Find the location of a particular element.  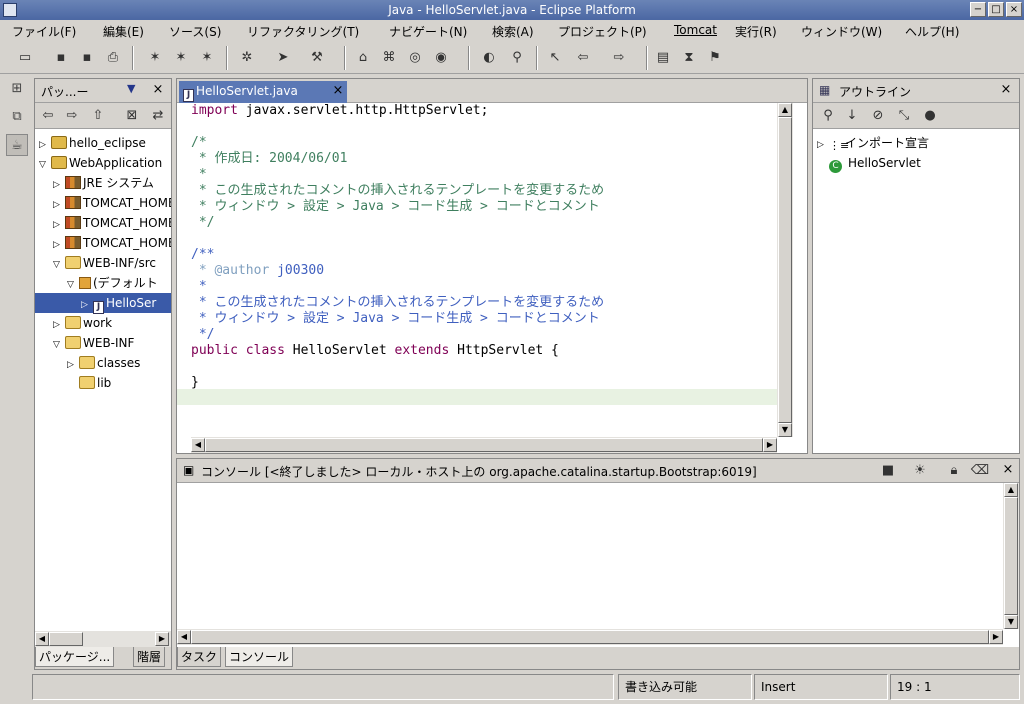

tree-item-default-package: ▽ (デフォルト is located at coordinates (112, 283).